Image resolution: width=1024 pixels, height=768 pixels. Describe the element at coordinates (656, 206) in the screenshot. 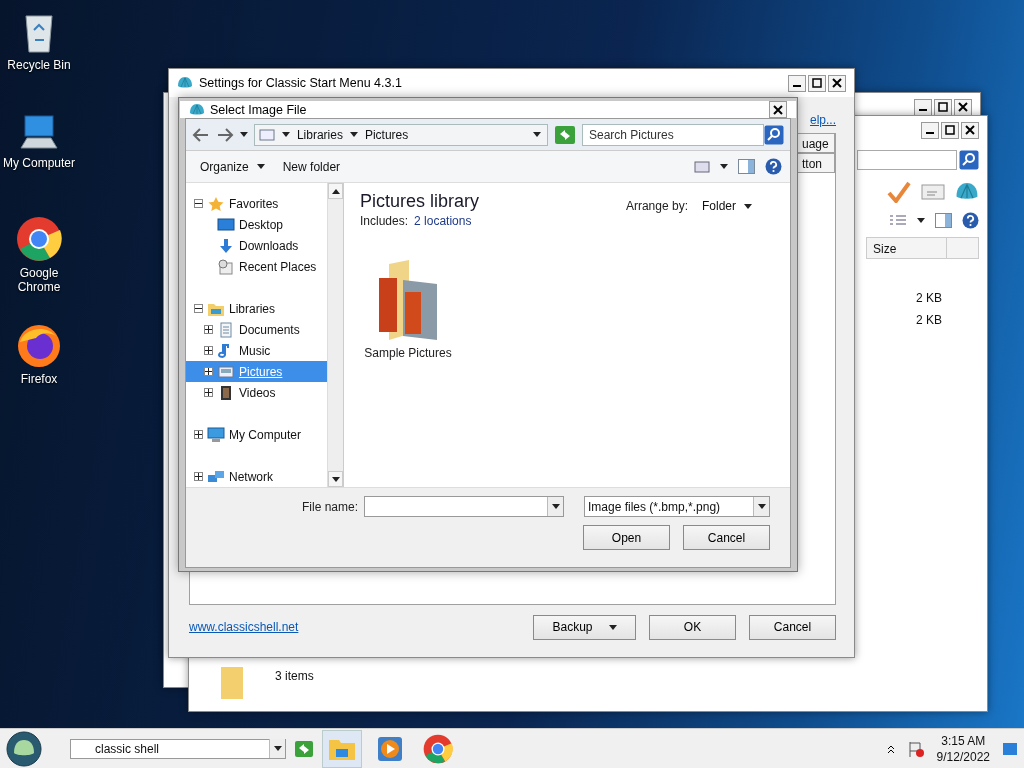

I see `arrange-label: Arrange by:` at that location.